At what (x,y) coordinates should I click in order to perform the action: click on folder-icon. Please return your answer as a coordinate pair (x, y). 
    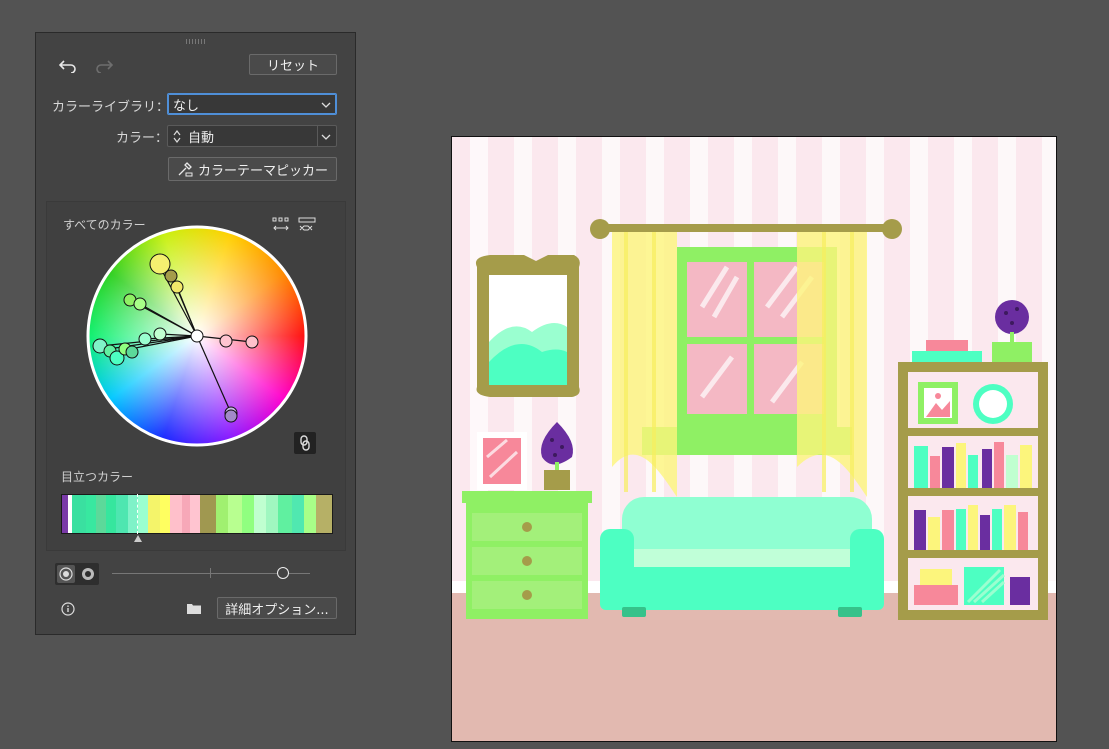
    Looking at the image, I should click on (194, 608).